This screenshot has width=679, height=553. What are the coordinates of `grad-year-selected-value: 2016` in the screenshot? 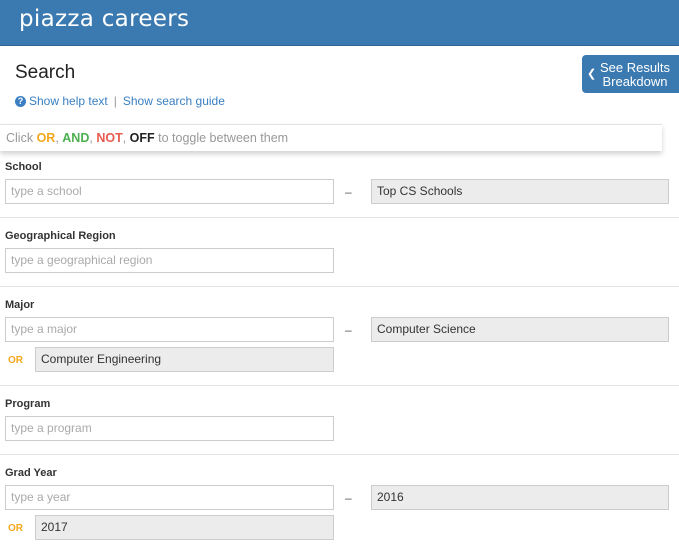 It's located at (520, 497).